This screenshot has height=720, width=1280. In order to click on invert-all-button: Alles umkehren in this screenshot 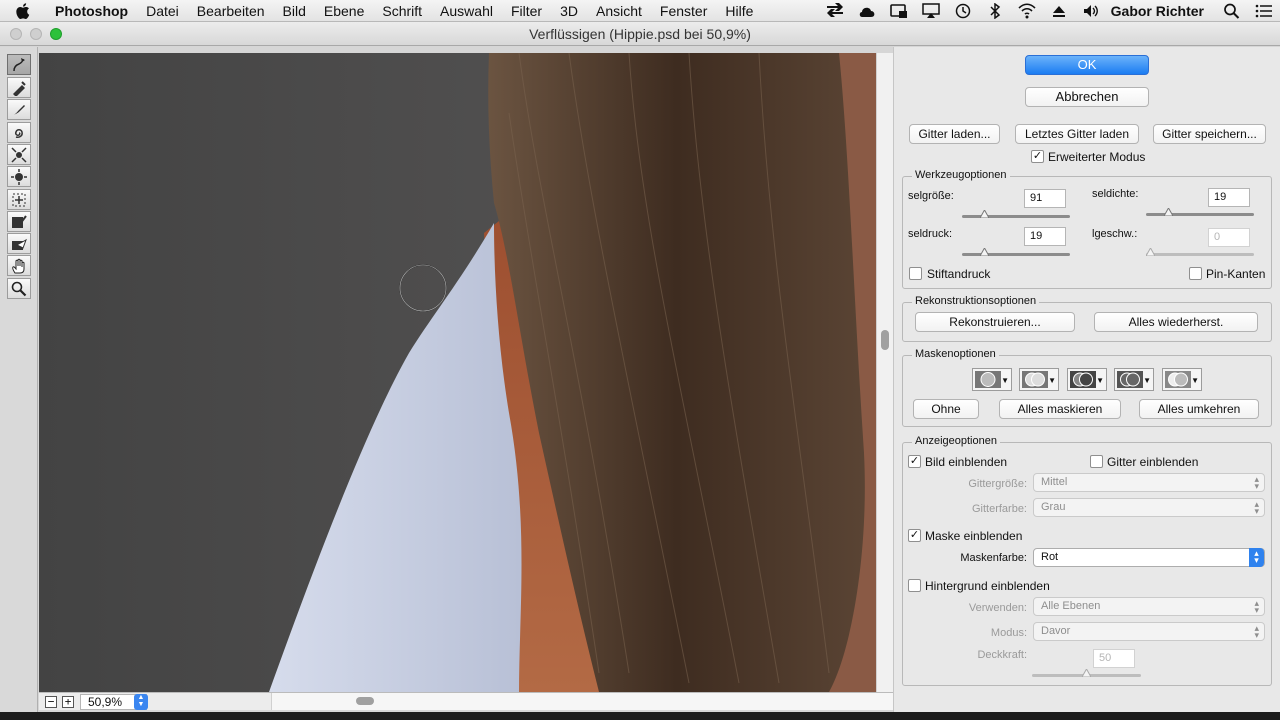, I will do `click(1199, 409)`.